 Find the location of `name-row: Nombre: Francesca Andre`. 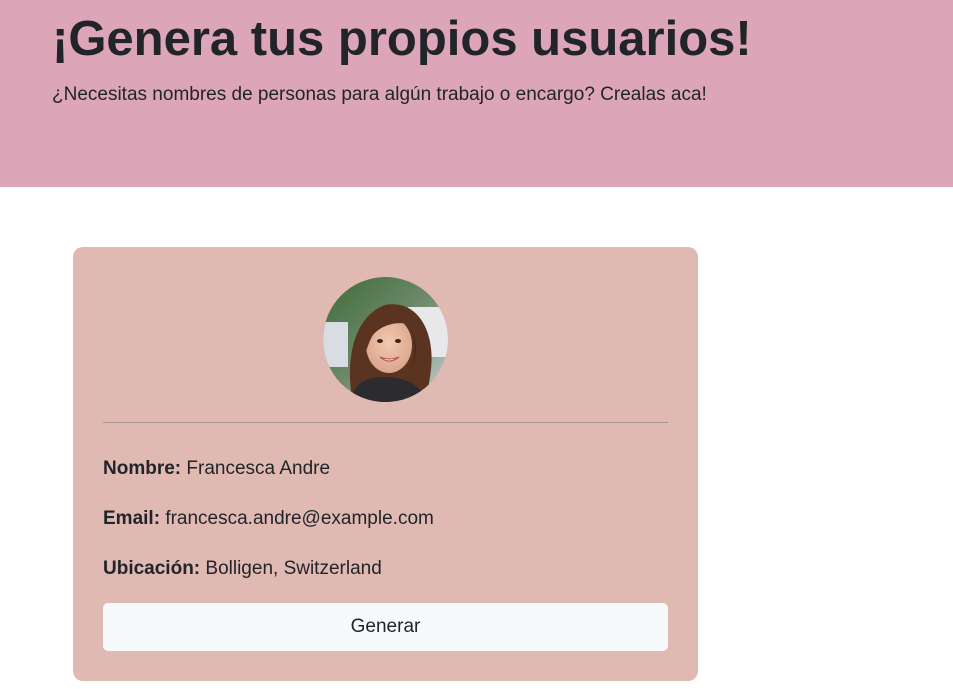

name-row: Nombre: Francesca Andre is located at coordinates (216, 469).